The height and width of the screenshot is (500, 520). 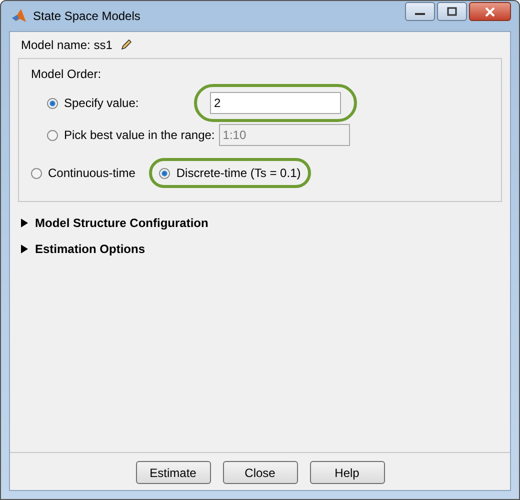 I want to click on close-button, so click(x=490, y=11).